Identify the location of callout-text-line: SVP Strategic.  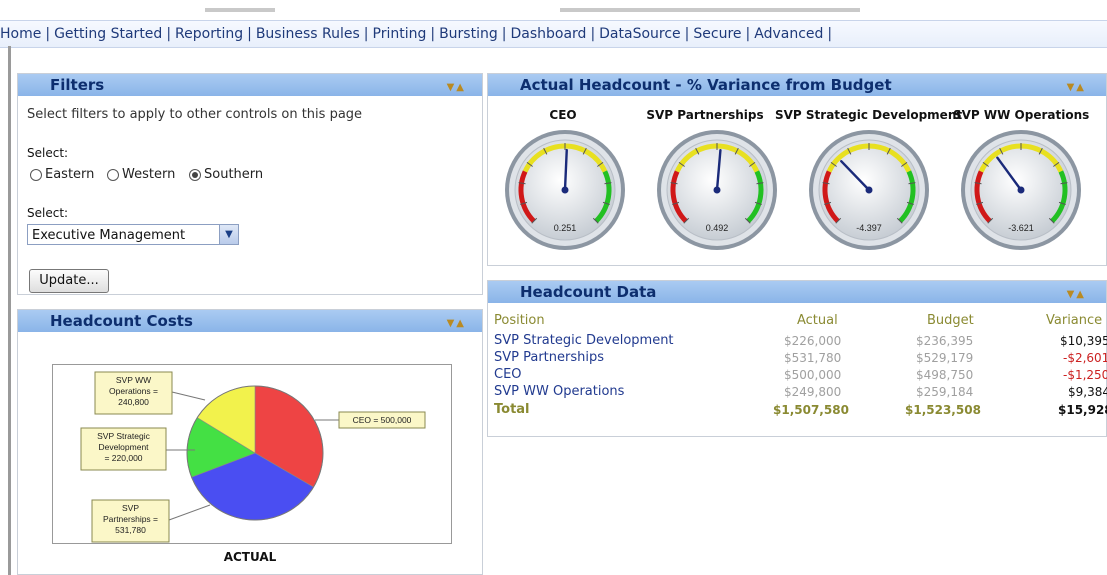
(124, 436).